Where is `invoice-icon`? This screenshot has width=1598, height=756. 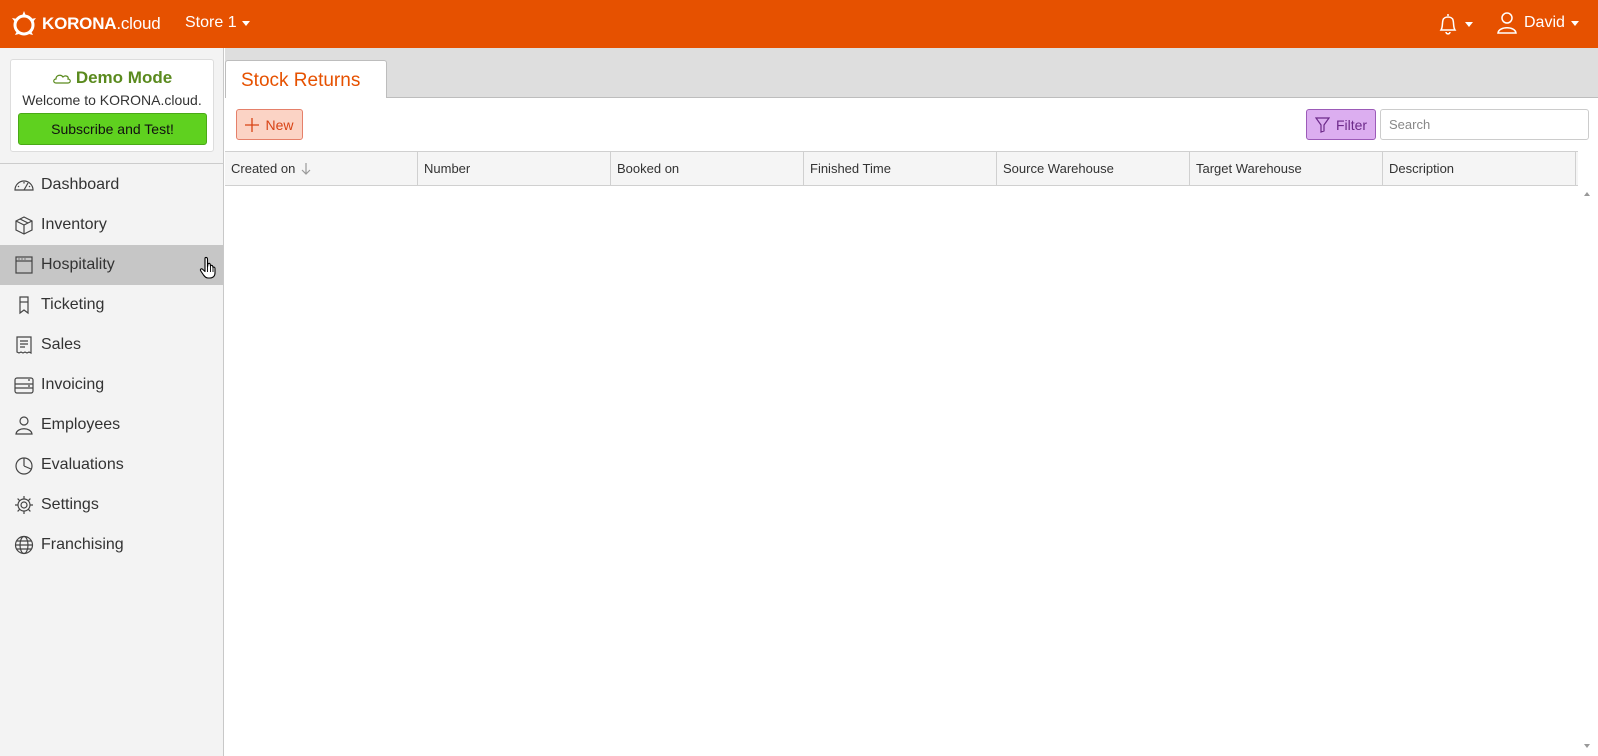 invoice-icon is located at coordinates (24, 385).